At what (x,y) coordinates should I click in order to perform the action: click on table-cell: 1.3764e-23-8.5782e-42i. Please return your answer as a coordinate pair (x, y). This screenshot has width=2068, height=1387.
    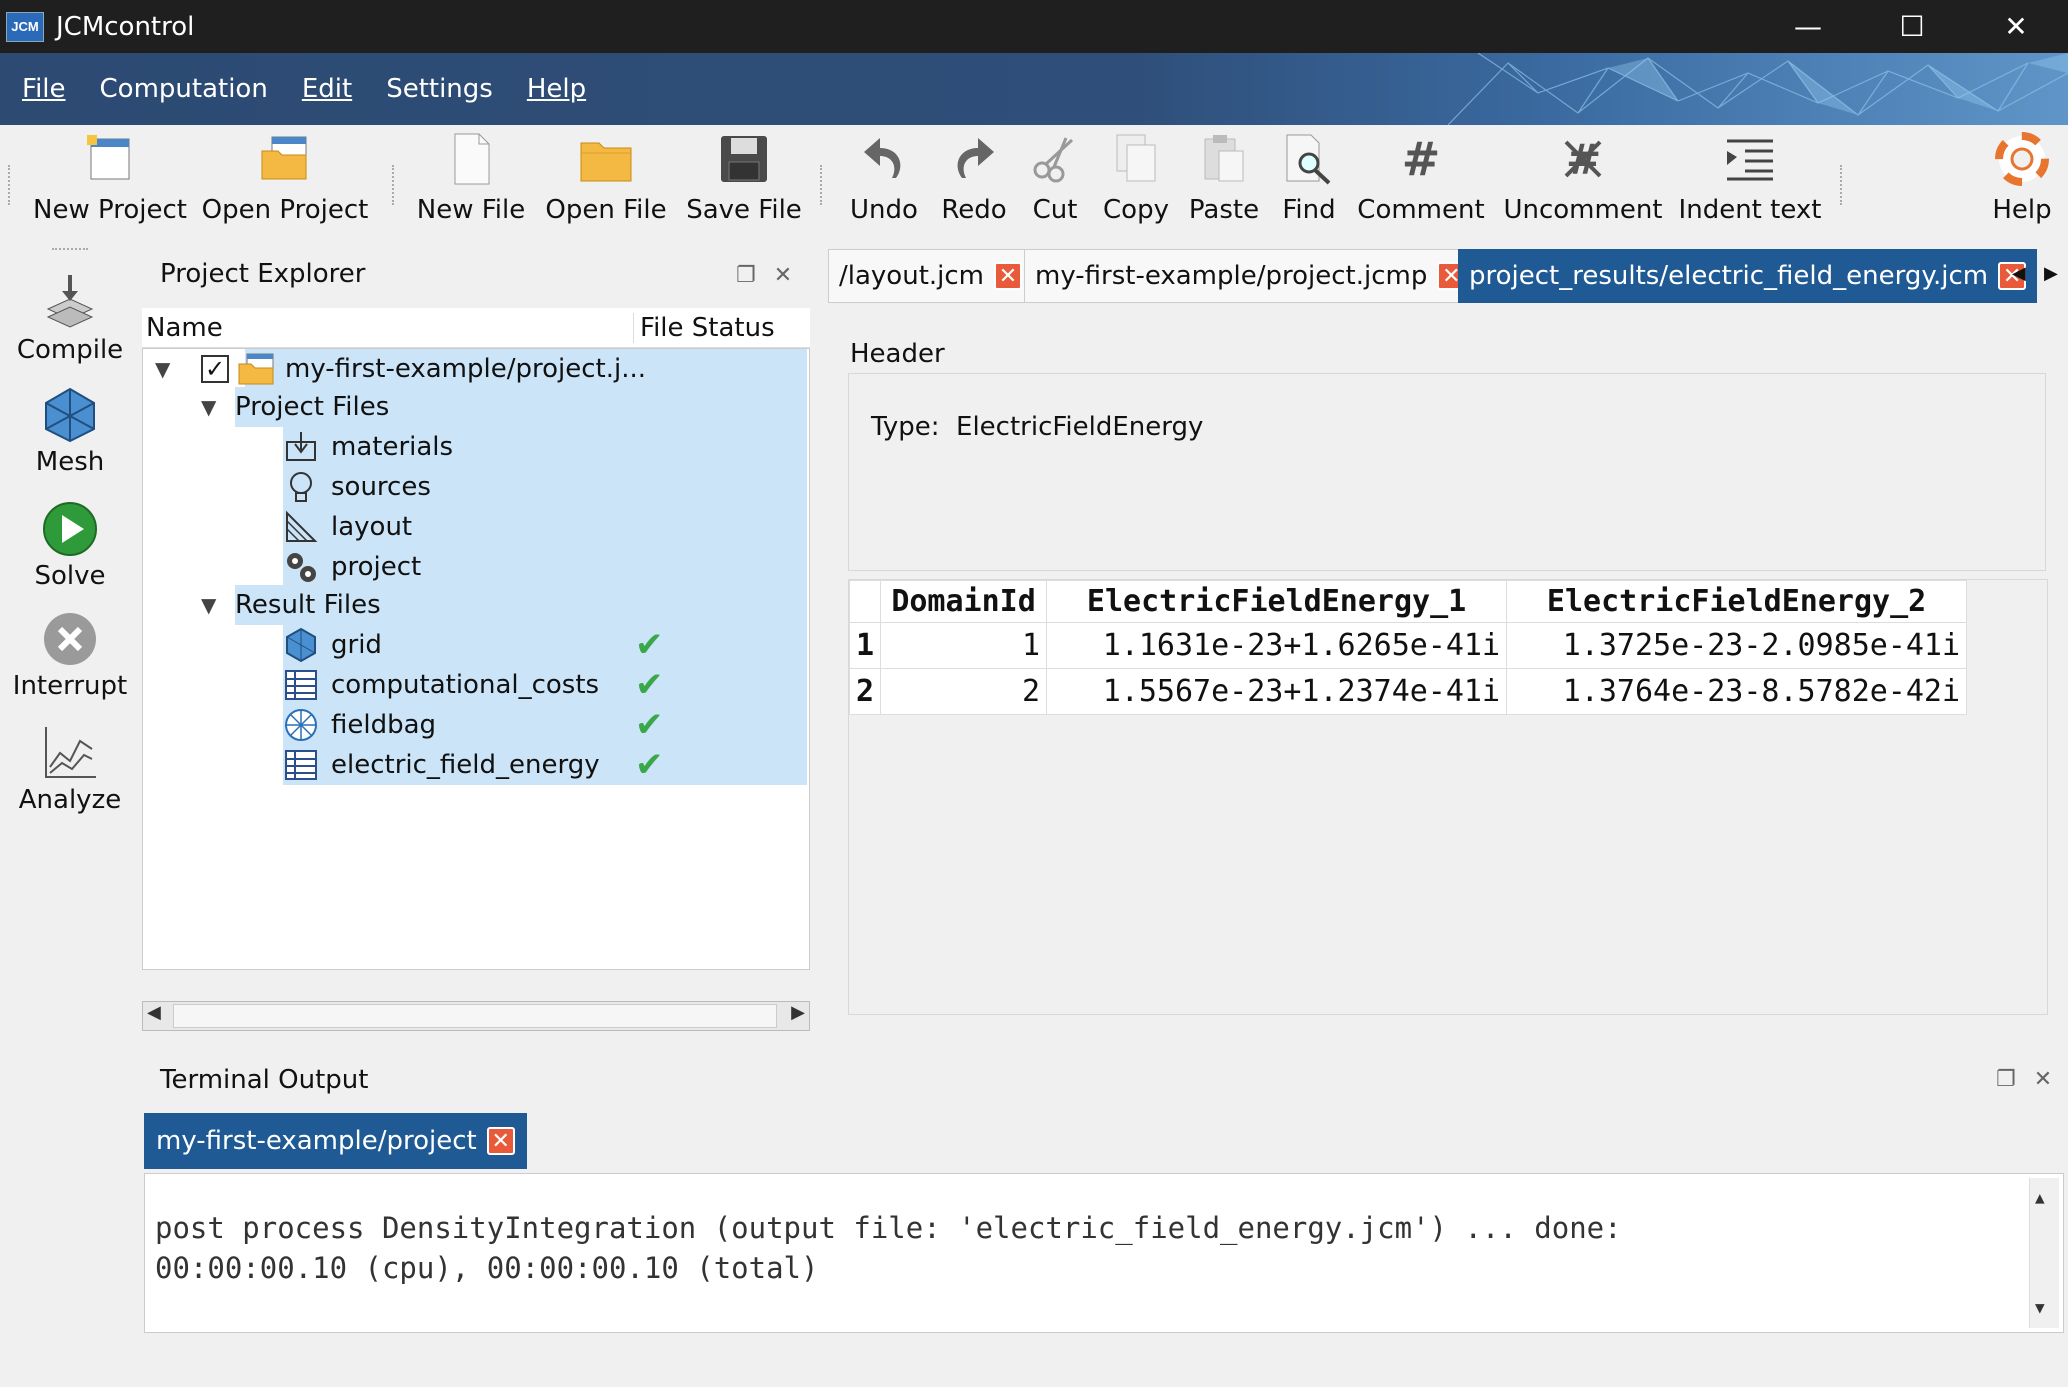
    Looking at the image, I should click on (1737, 691).